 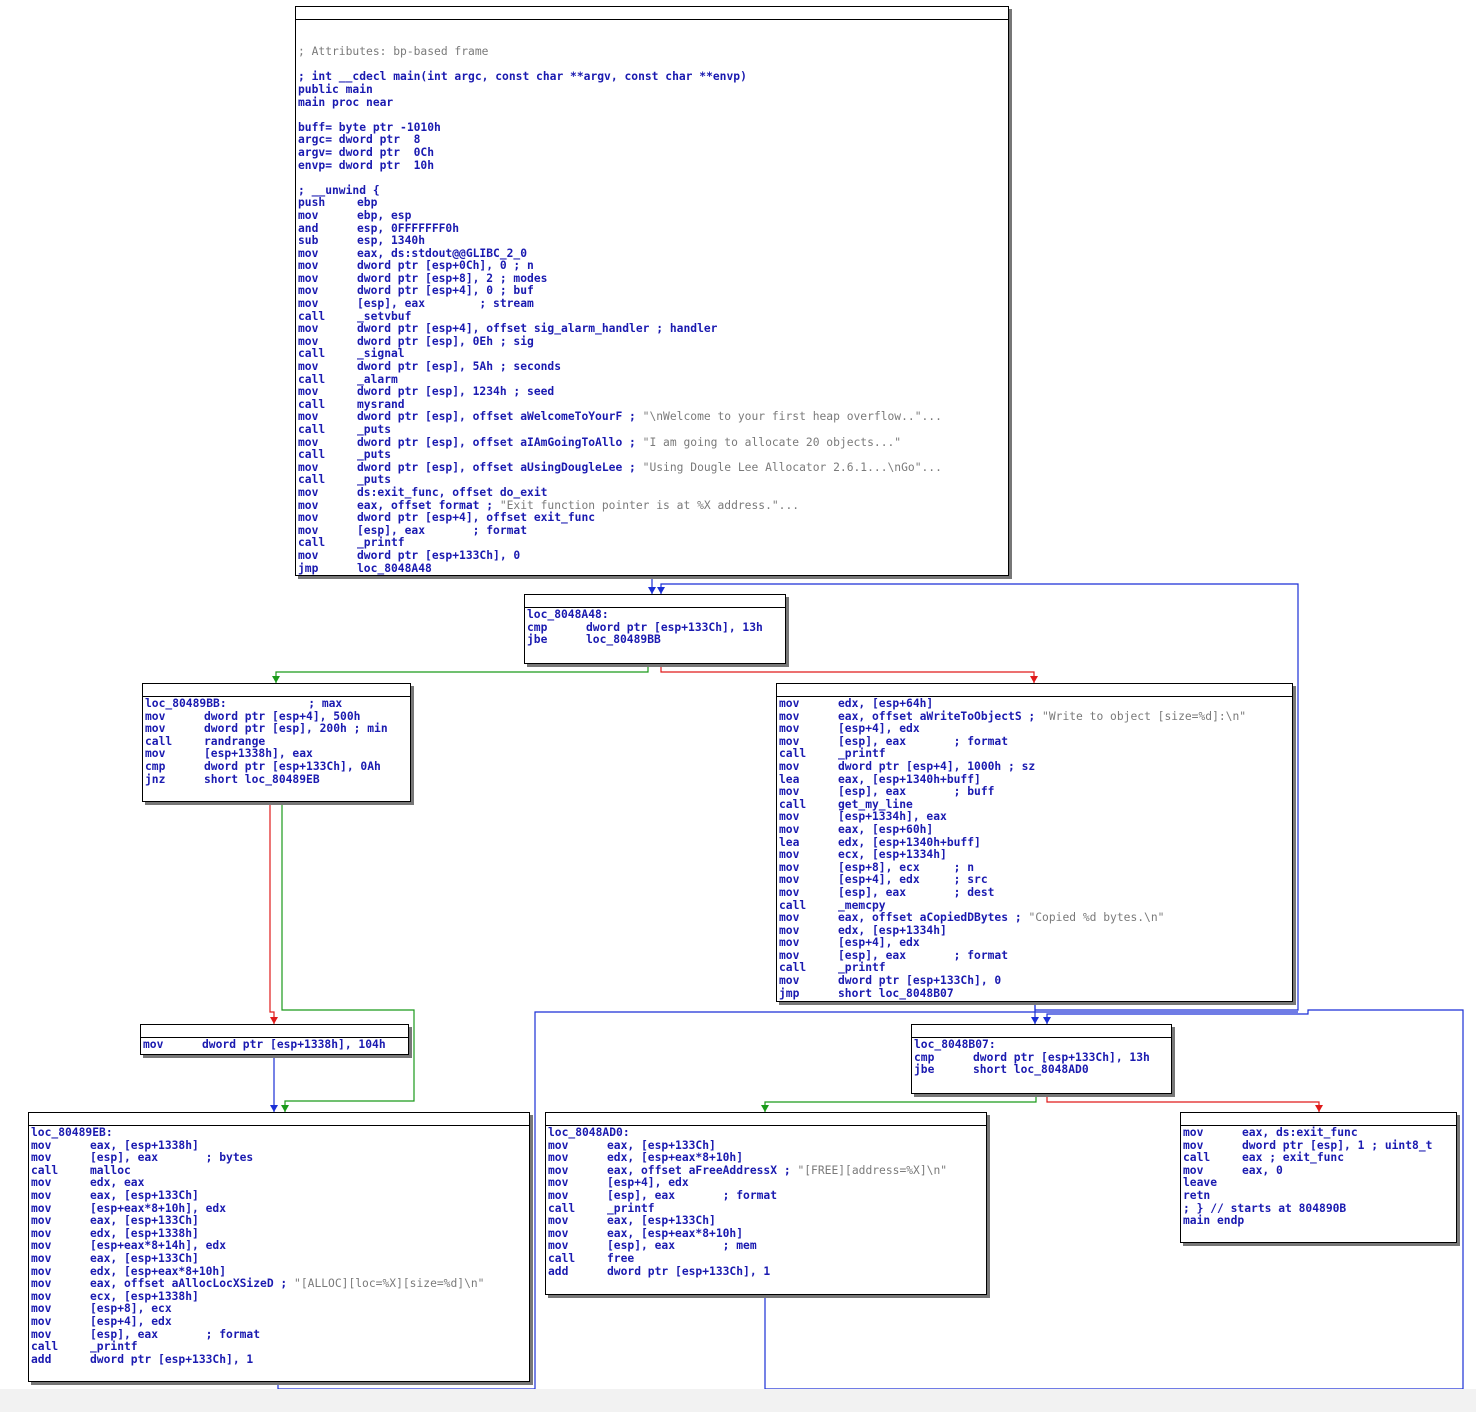 I want to click on asm-line: mov [esp], eax ; dest, so click(x=1034, y=892).